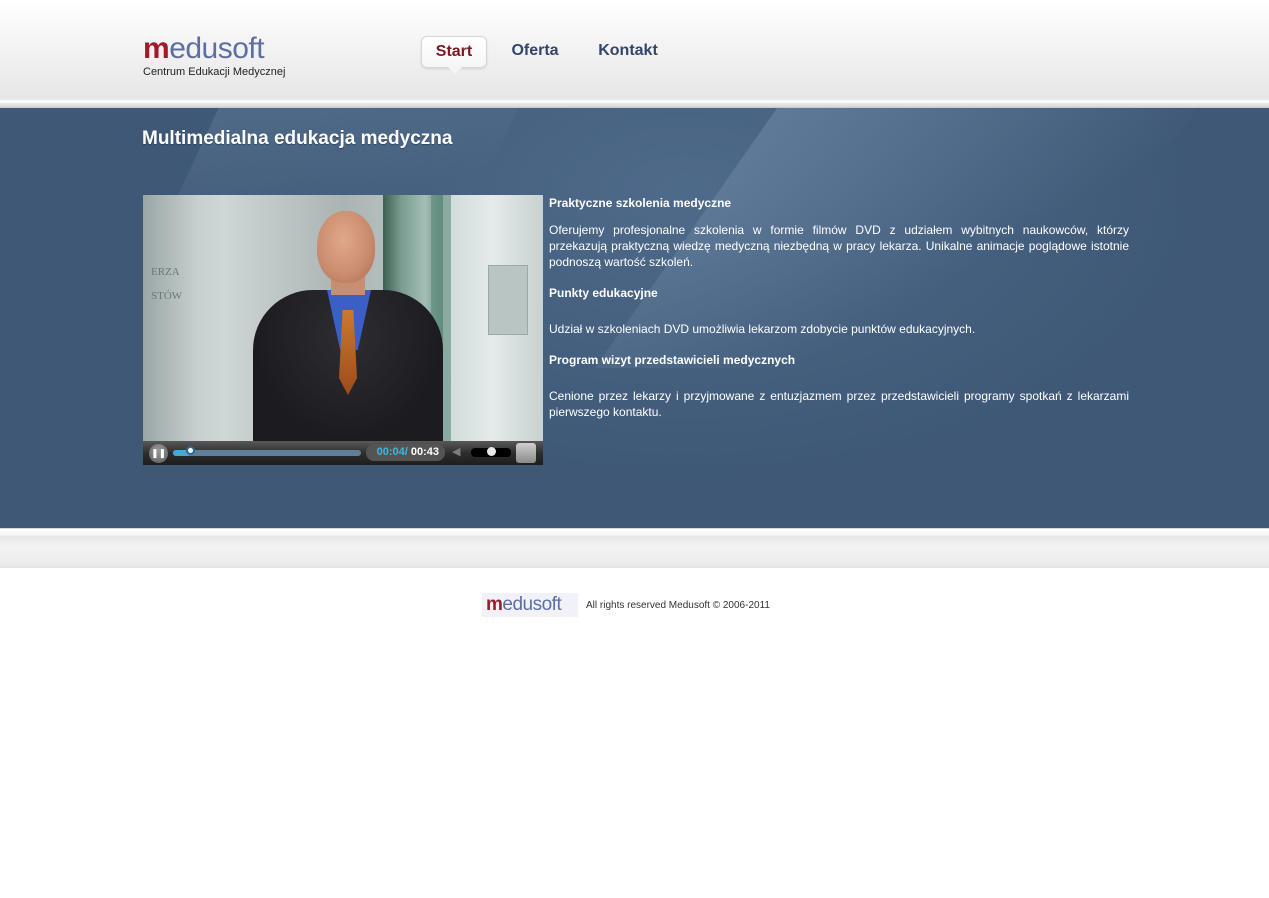  What do you see at coordinates (456, 451) in the screenshot?
I see `speaker-icon: ◀` at bounding box center [456, 451].